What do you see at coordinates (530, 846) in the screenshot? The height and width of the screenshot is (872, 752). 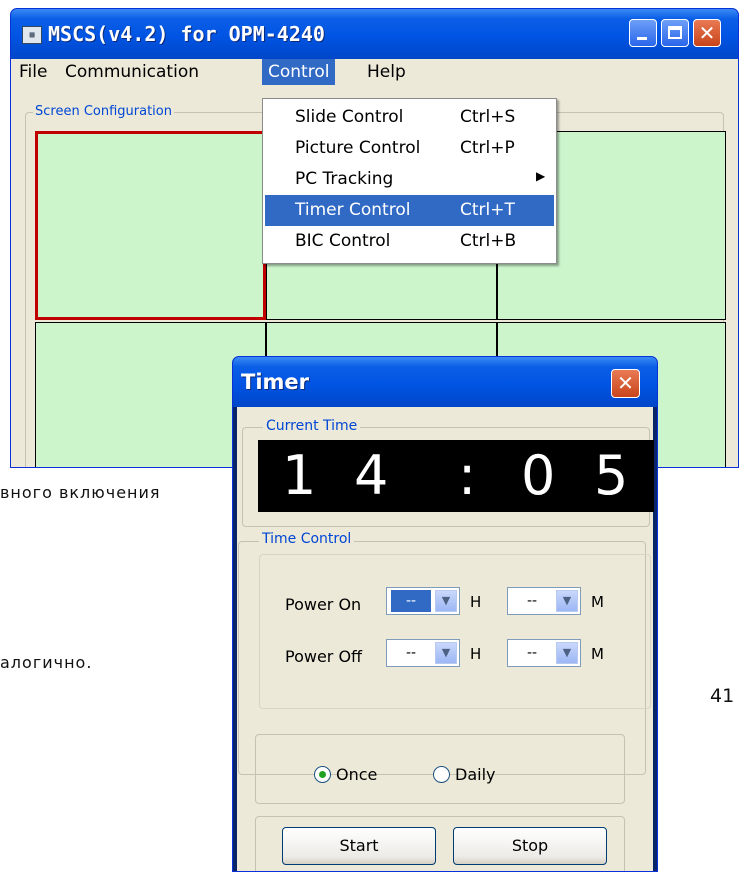 I see `stop-button: Stop` at bounding box center [530, 846].